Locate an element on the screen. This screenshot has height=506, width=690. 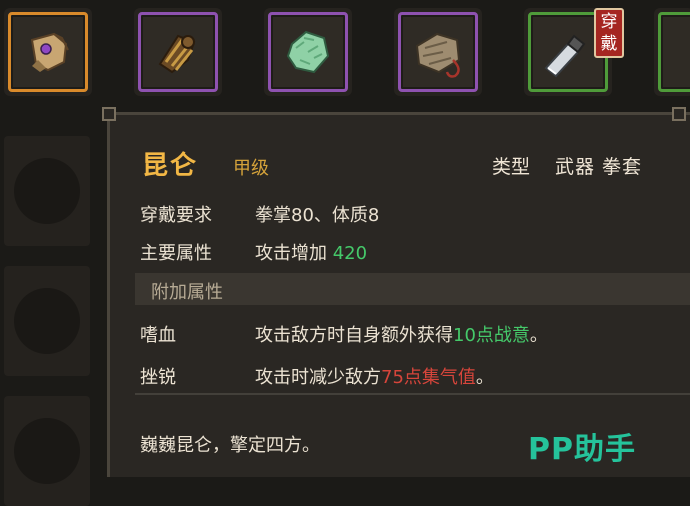
item-slot-edge is located at coordinates (672, 52).